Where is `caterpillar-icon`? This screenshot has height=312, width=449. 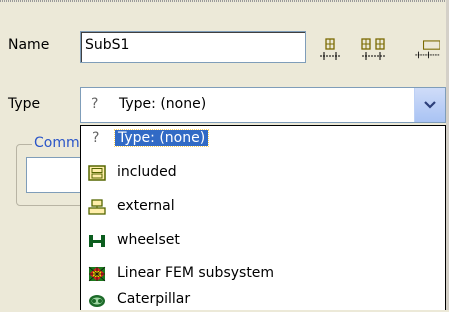 caterpillar-icon is located at coordinates (97, 301).